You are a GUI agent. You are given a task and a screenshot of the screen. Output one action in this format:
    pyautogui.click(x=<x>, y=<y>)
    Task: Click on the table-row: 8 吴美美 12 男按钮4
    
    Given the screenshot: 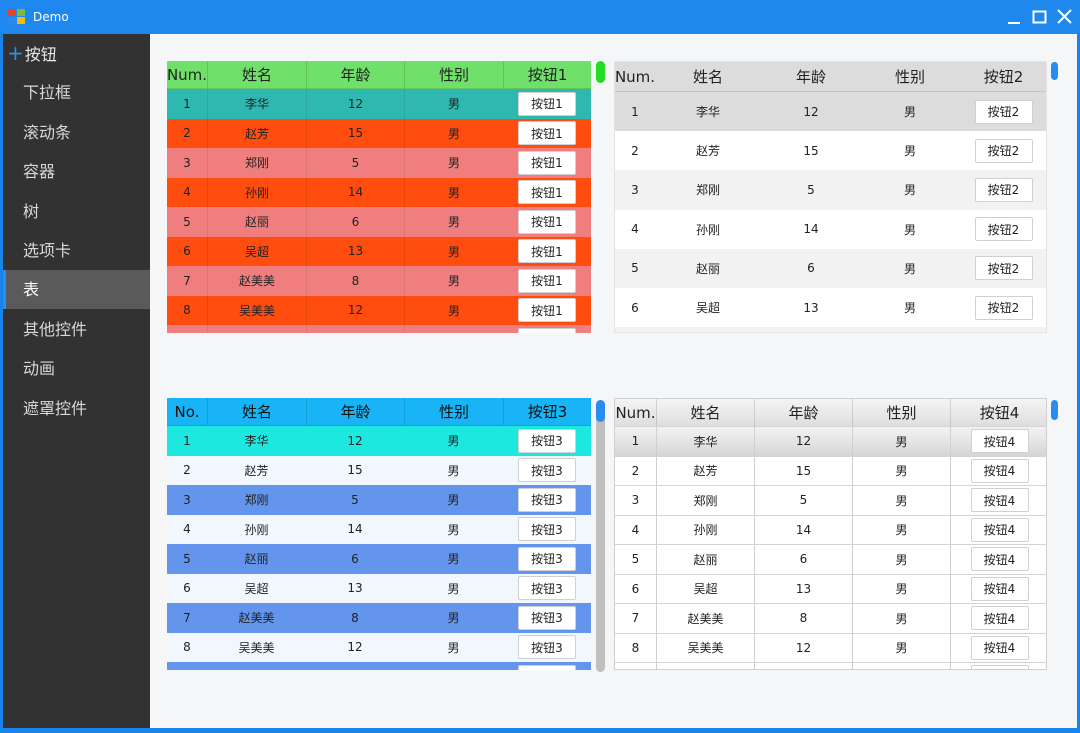 What is the action you would take?
    pyautogui.click(x=830, y=648)
    